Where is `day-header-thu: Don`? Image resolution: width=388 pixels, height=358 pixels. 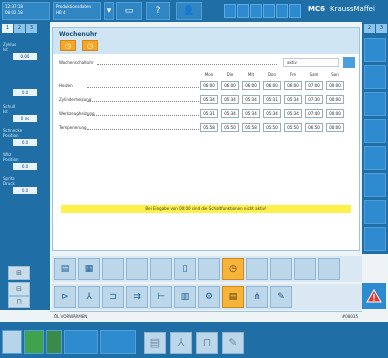 day-header-thu: Don is located at coordinates (272, 74).